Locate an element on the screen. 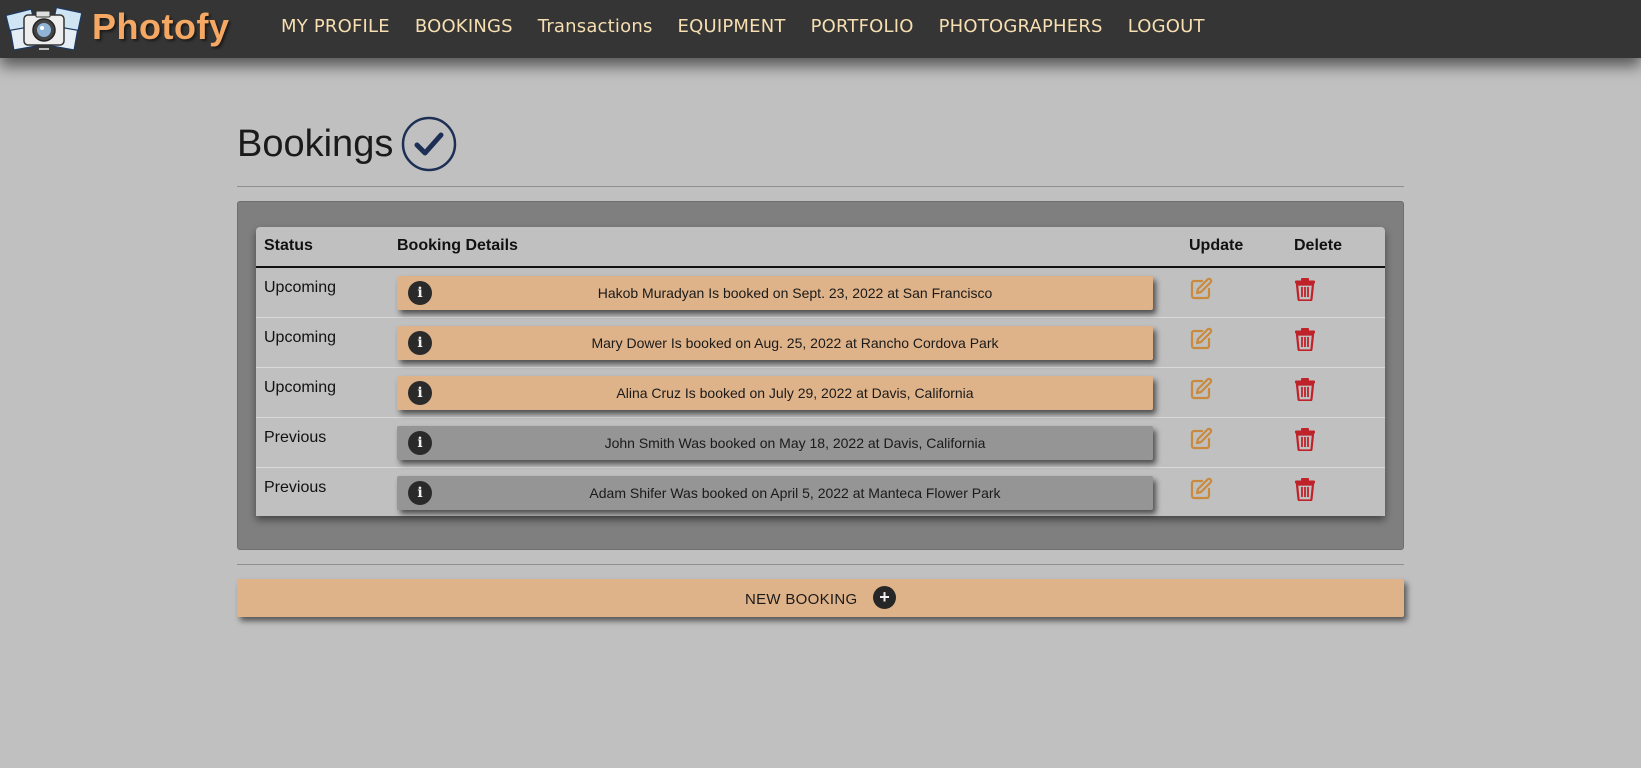 Image resolution: width=1641 pixels, height=768 pixels. plus-circle-icon: + is located at coordinates (884, 597).